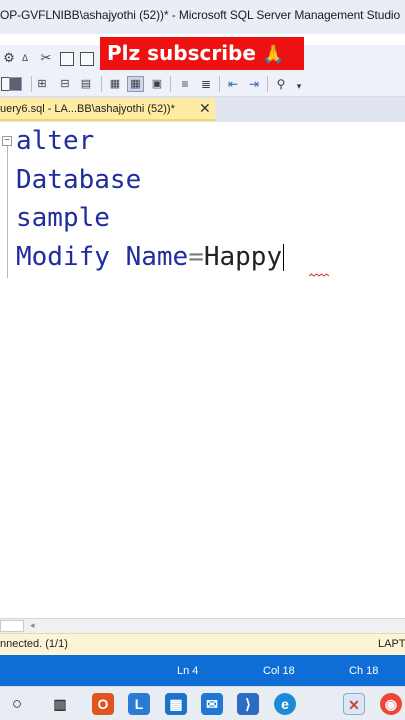 This screenshot has width=405, height=720. Describe the element at coordinates (55, 141) in the screenshot. I see `code-line-1: alter` at that location.